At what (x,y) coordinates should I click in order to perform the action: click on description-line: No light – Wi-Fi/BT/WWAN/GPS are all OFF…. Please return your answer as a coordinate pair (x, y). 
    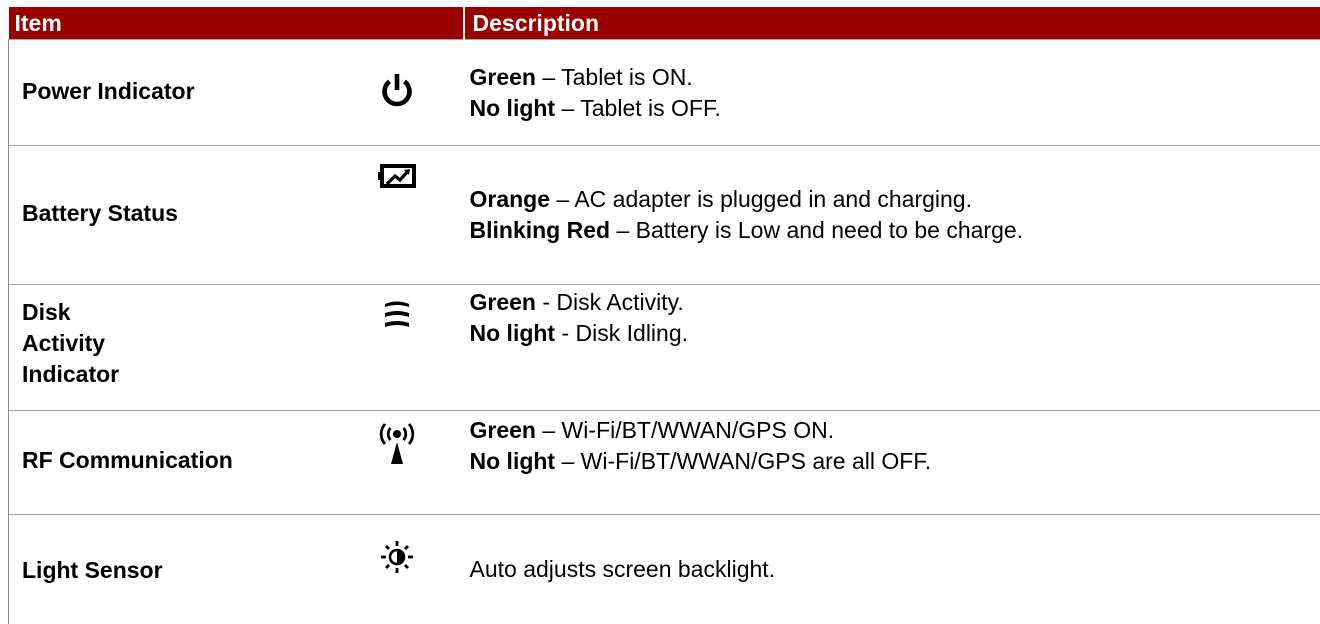
    Looking at the image, I should click on (895, 461).